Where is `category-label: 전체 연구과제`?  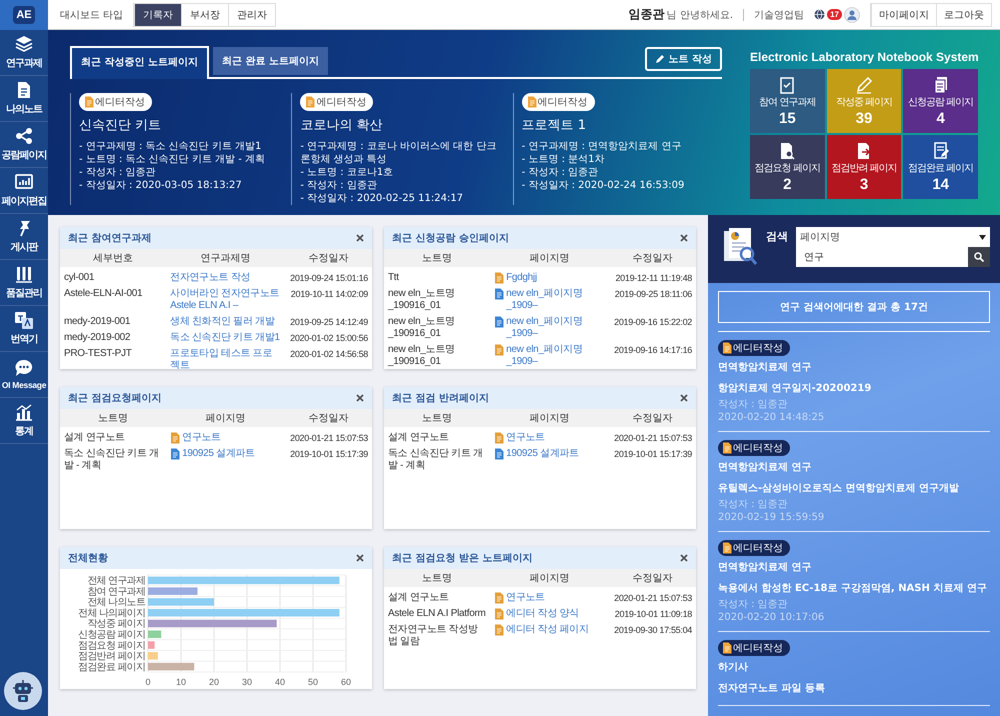 category-label: 전체 연구과제 is located at coordinates (116, 581).